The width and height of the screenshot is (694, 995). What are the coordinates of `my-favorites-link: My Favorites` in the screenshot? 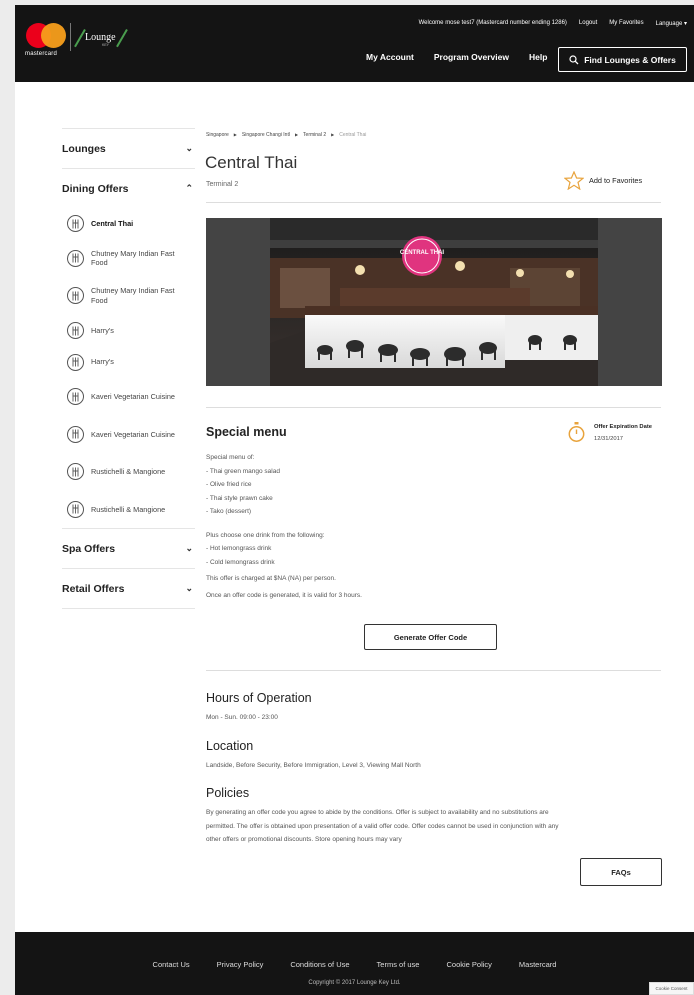 It's located at (626, 23).